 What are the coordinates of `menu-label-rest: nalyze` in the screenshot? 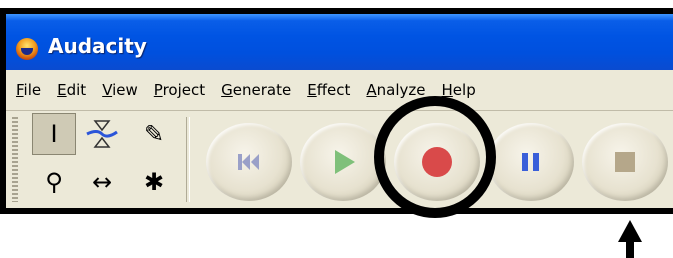 It's located at (401, 90).